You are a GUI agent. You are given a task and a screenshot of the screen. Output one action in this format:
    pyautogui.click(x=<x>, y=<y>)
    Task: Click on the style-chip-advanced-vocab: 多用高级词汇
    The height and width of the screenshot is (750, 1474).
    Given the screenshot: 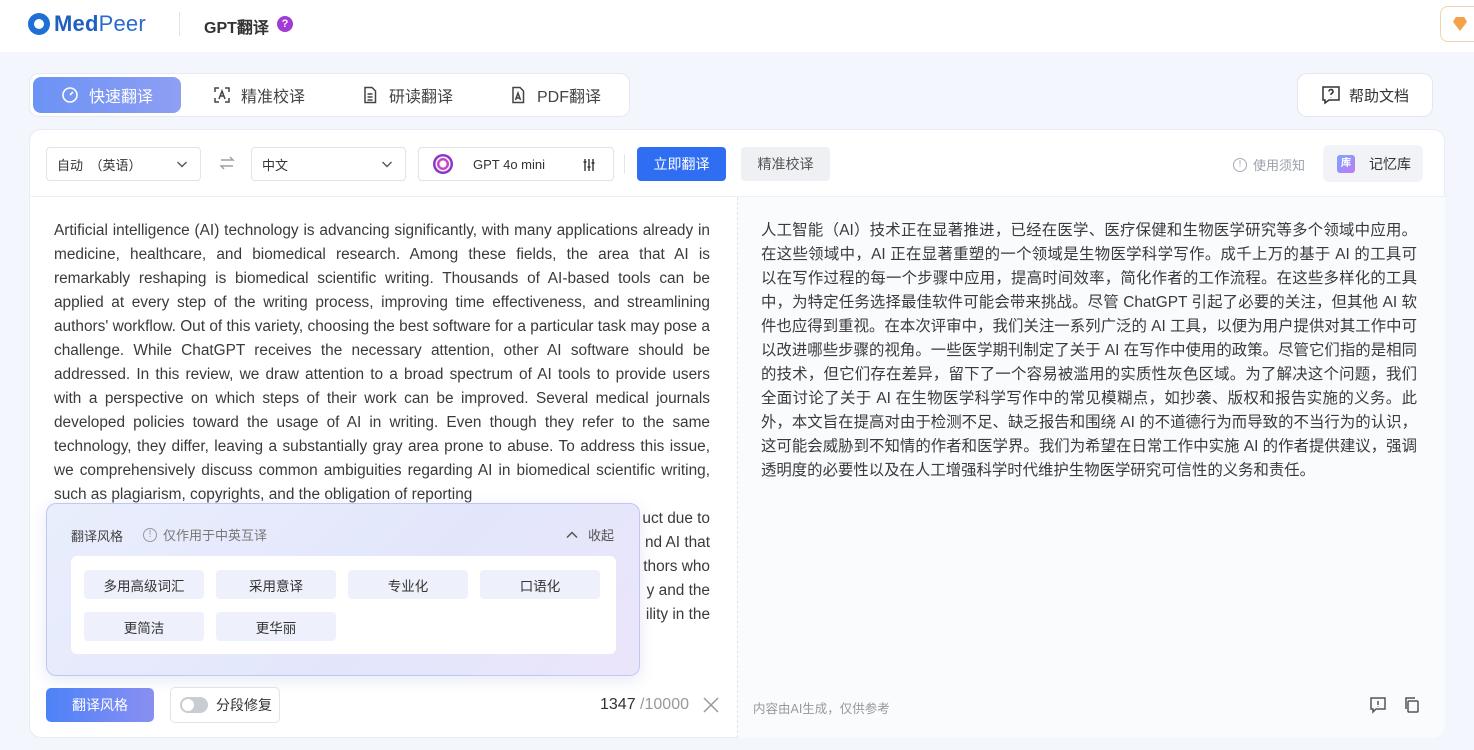 What is the action you would take?
    pyautogui.click(x=144, y=584)
    